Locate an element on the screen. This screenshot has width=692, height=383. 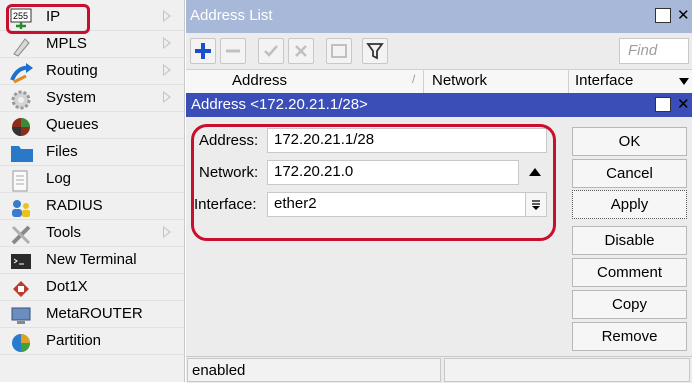
status-text: enabled is located at coordinates (314, 370).